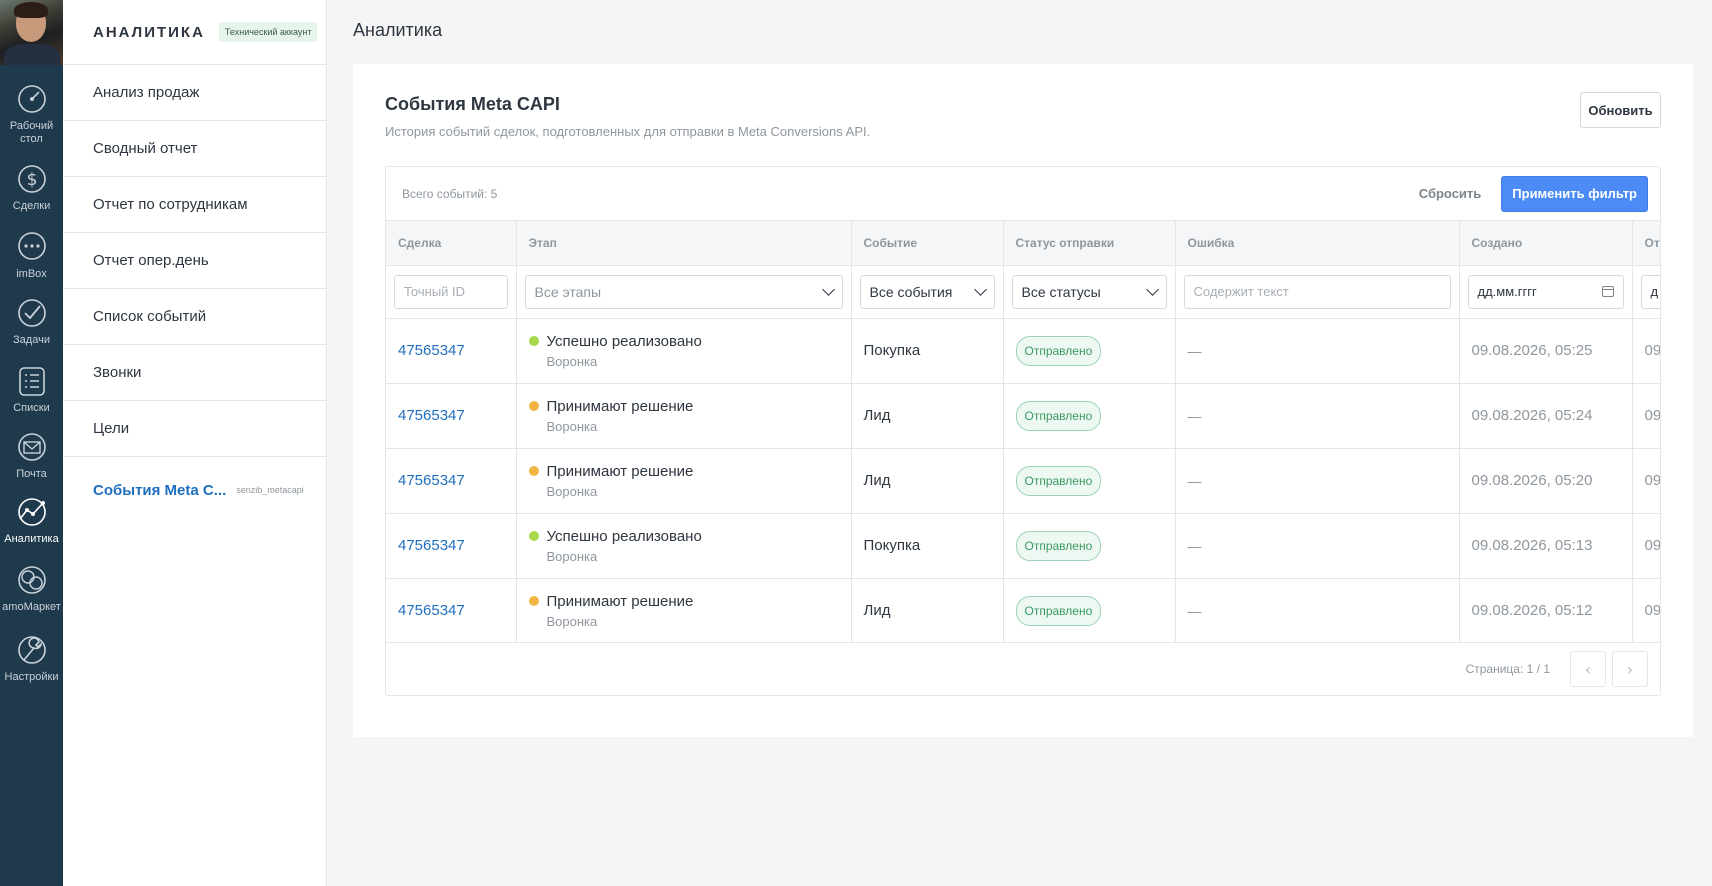 Image resolution: width=1712 pixels, height=886 pixels. I want to click on error-text-filter, so click(1317, 291).